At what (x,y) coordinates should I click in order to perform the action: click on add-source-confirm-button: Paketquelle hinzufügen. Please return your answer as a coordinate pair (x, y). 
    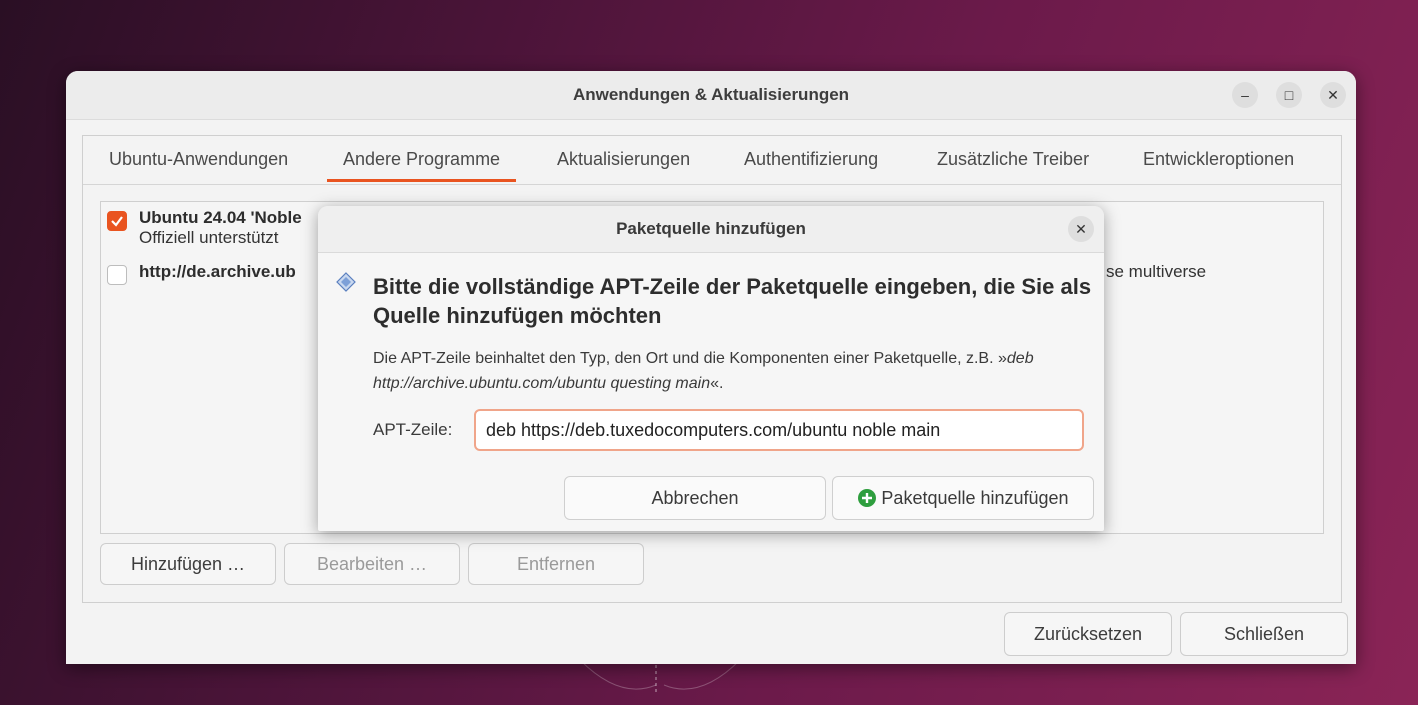
    Looking at the image, I should click on (963, 498).